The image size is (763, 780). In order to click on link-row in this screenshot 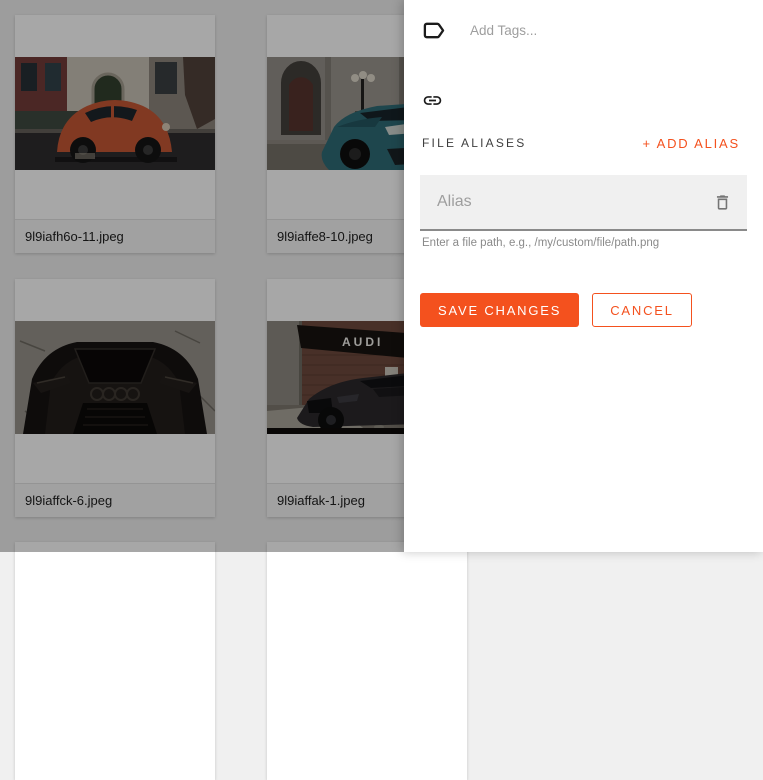, I will do `click(432, 100)`.